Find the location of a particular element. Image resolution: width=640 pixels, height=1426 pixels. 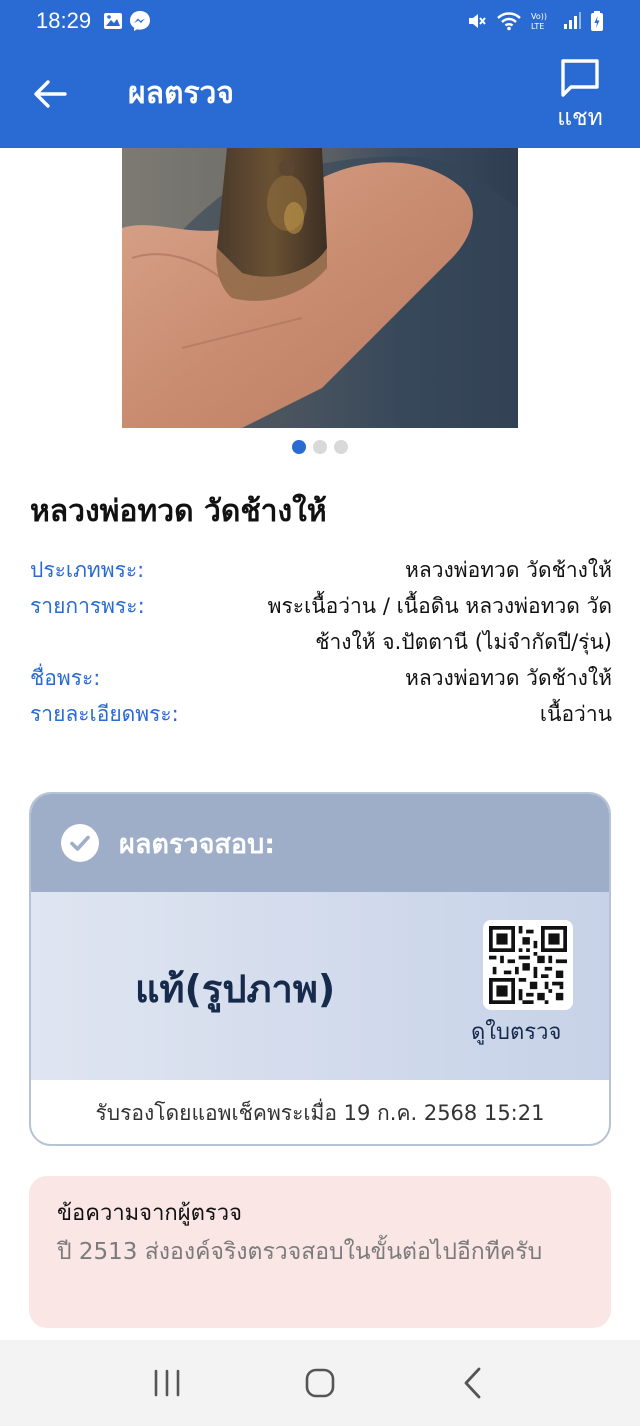

result-verdict: แท้(รูปภาพ) is located at coordinates (235, 989).